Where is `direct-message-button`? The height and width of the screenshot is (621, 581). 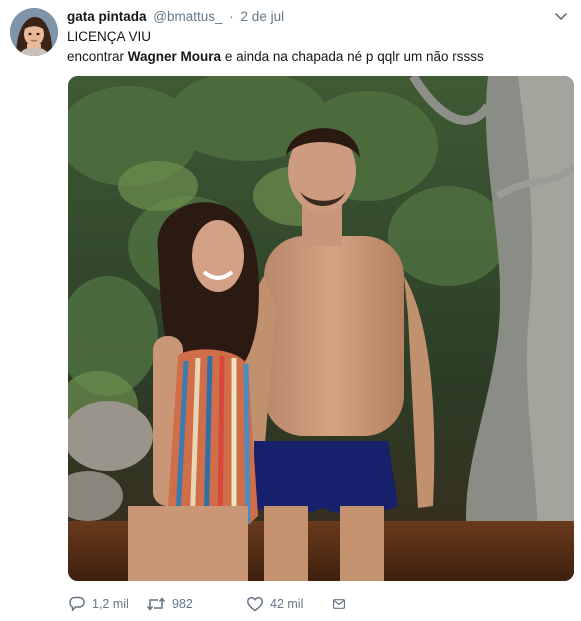 direct-message-button is located at coordinates (342, 604).